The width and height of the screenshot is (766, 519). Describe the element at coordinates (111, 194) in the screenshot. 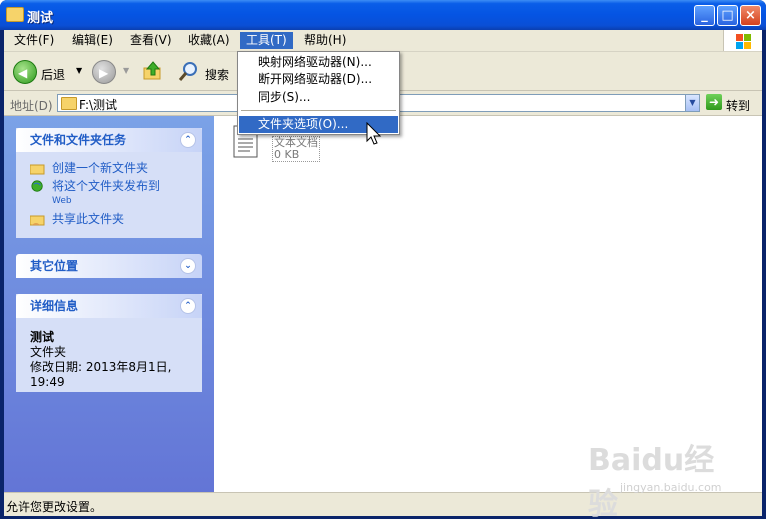

I see `task-publish-web: 将这个文件夹发布到 Web` at that location.